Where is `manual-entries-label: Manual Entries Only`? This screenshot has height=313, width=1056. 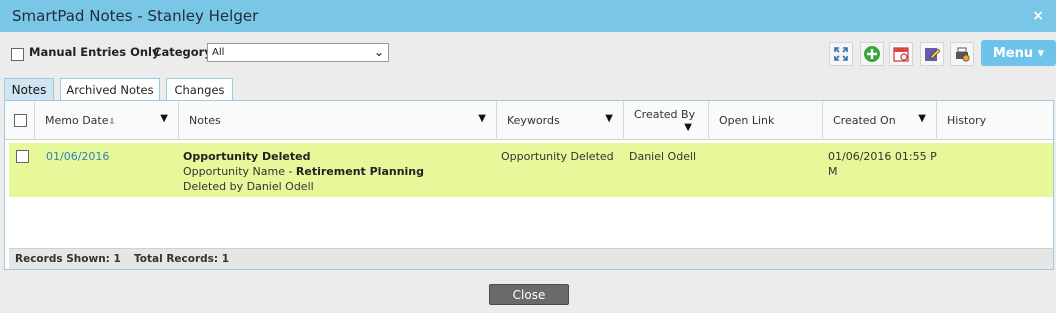 manual-entries-label: Manual Entries Only is located at coordinates (94, 52).